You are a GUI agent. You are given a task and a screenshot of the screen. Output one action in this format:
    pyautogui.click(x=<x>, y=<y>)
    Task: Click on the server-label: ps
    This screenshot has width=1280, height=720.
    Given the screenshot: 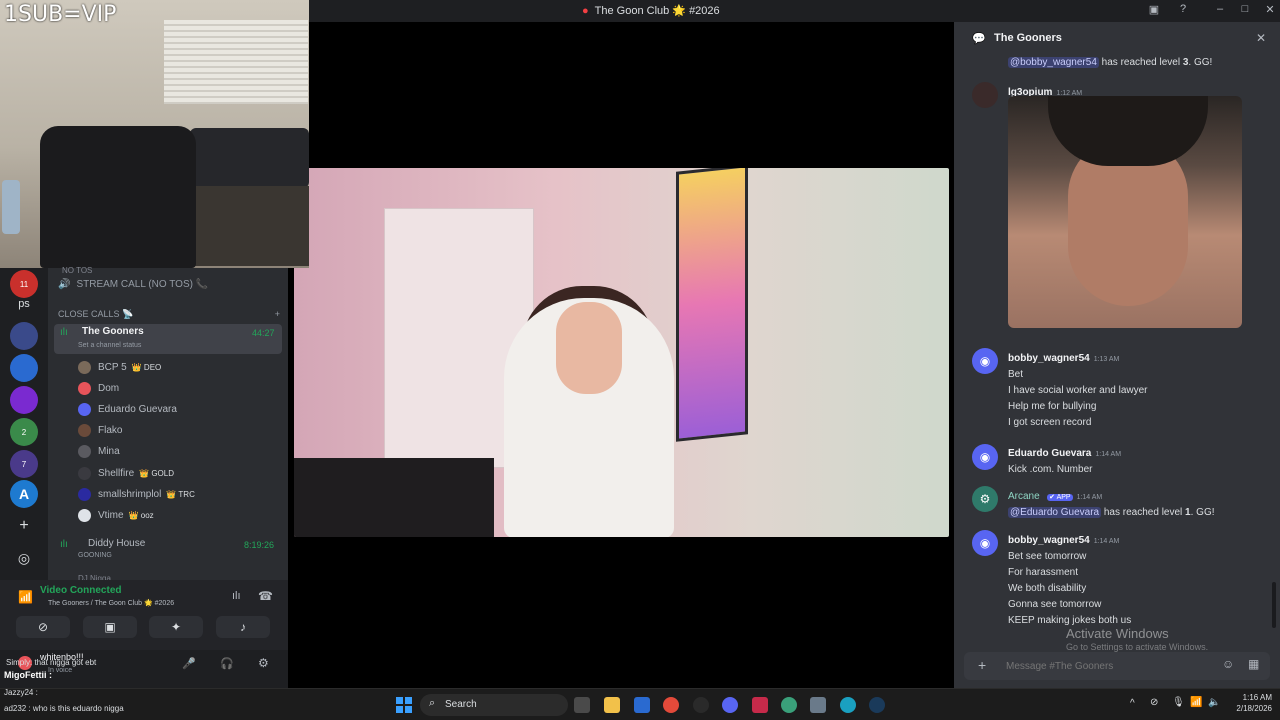 What is the action you would take?
    pyautogui.click(x=24, y=304)
    